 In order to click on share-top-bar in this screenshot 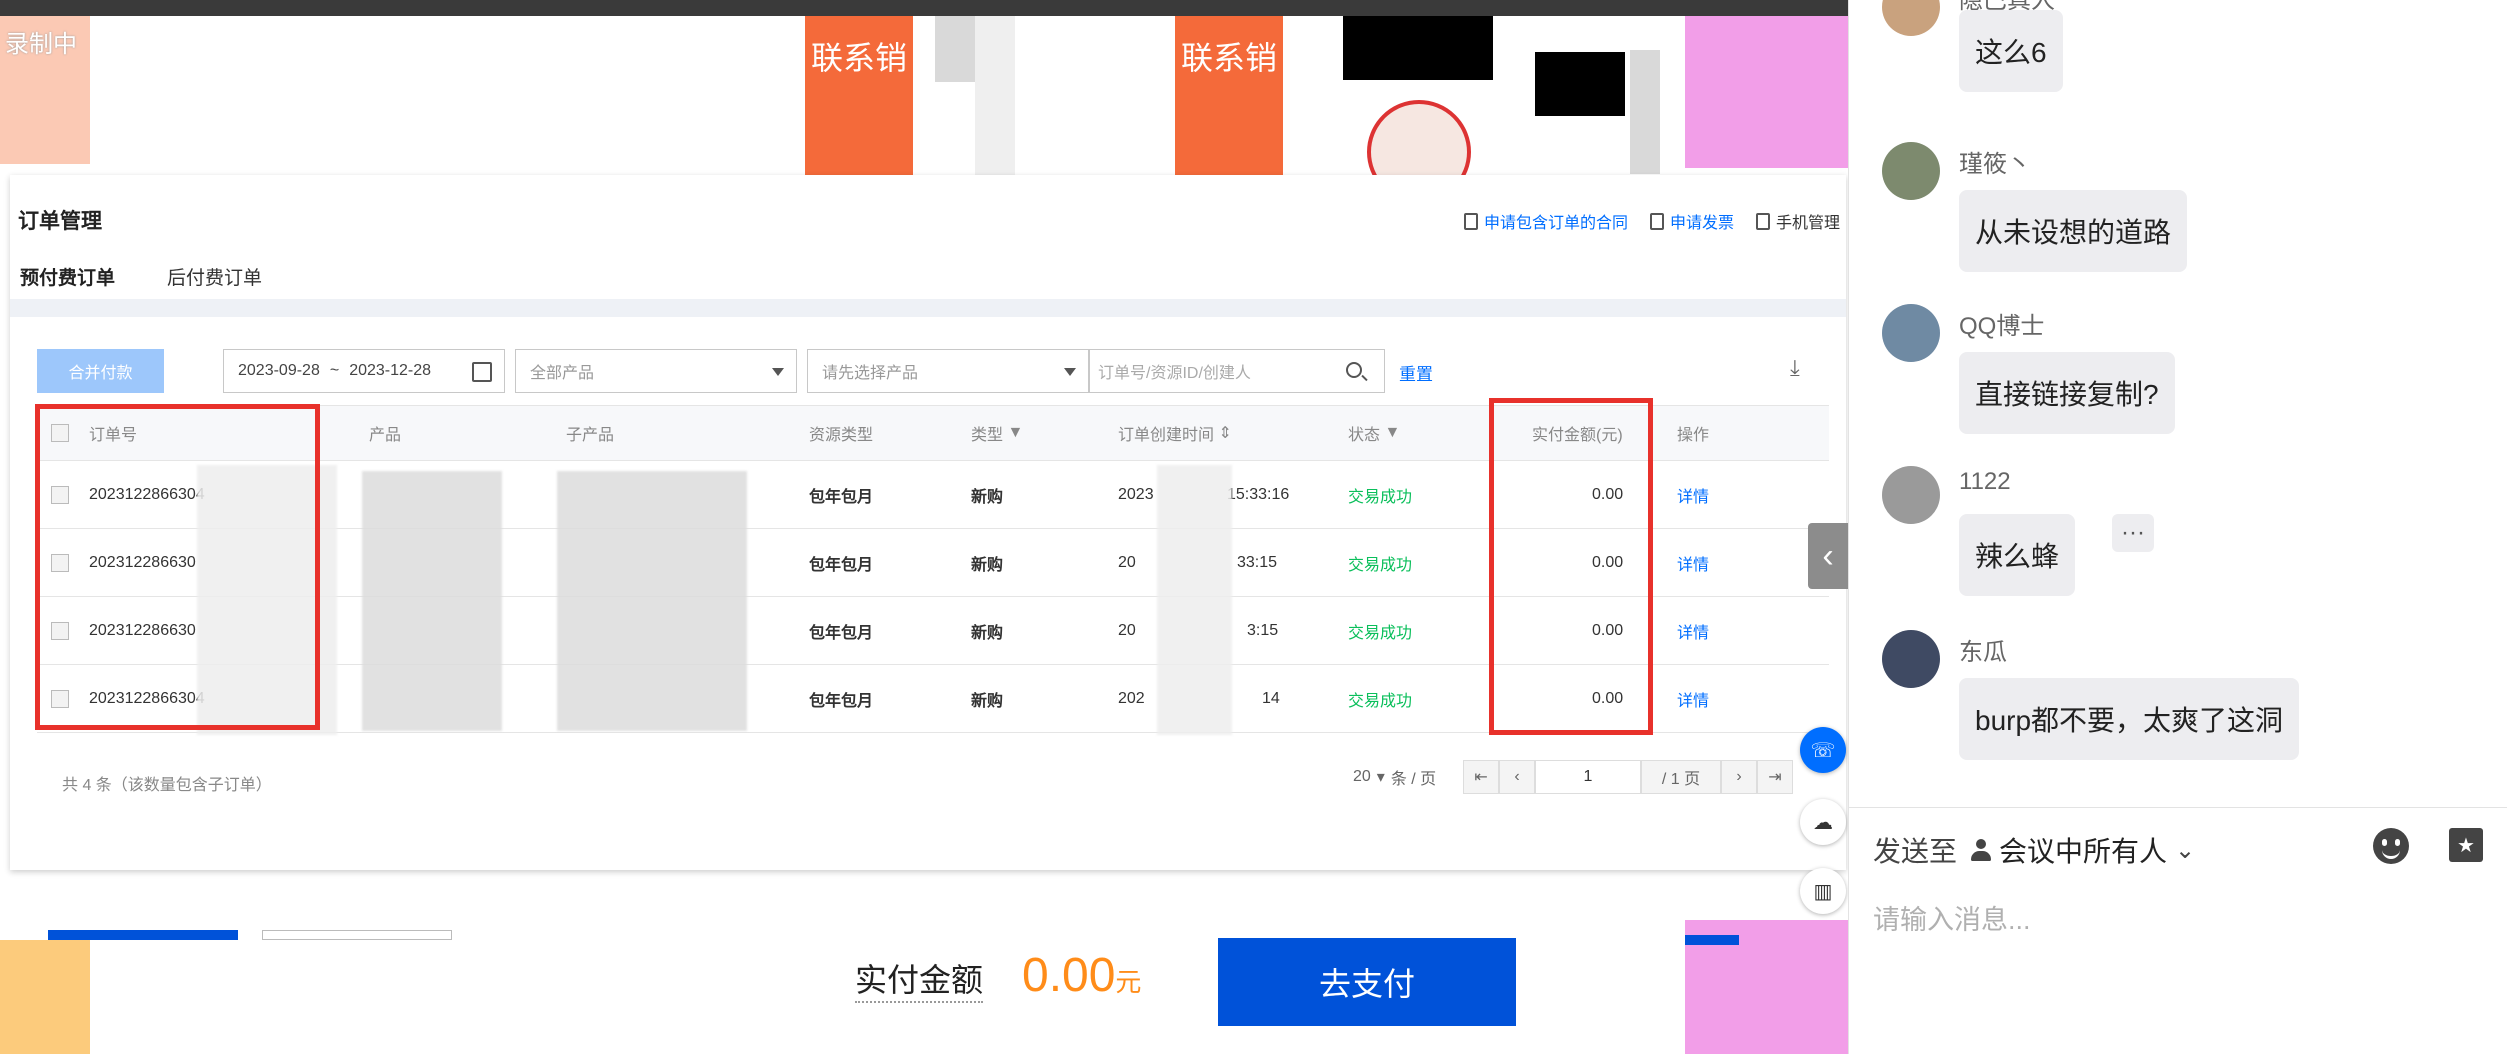, I will do `click(924, 8)`.